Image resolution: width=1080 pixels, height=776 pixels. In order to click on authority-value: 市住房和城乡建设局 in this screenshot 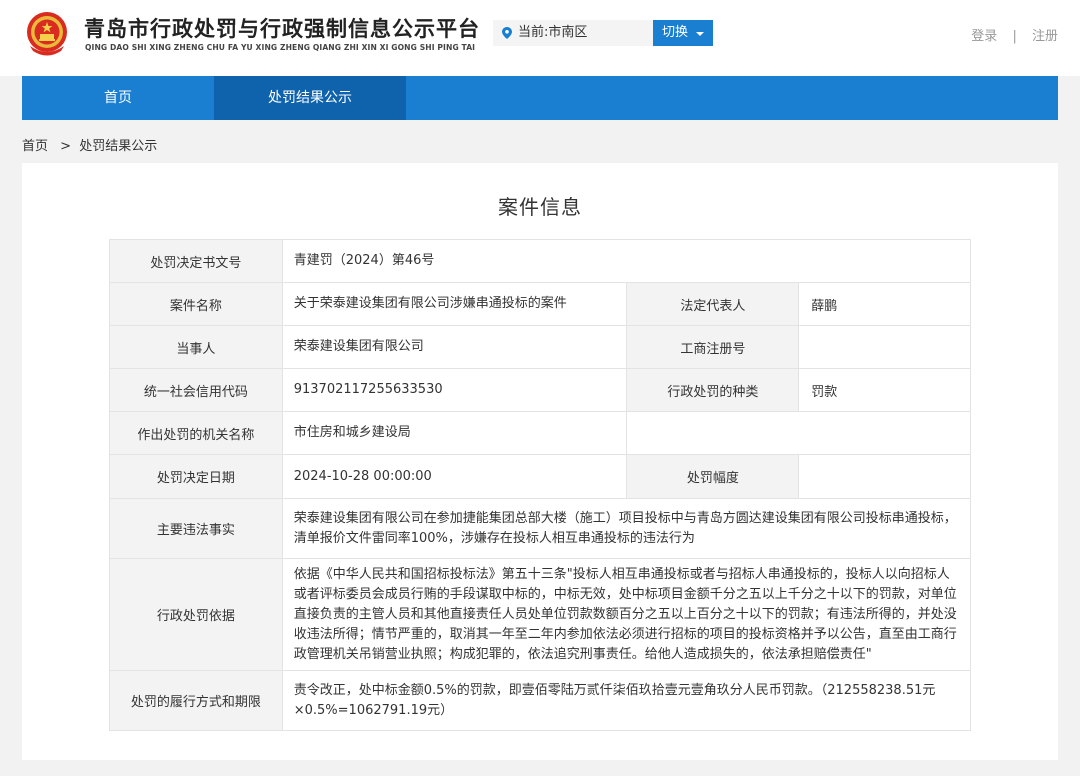, I will do `click(454, 433)`.